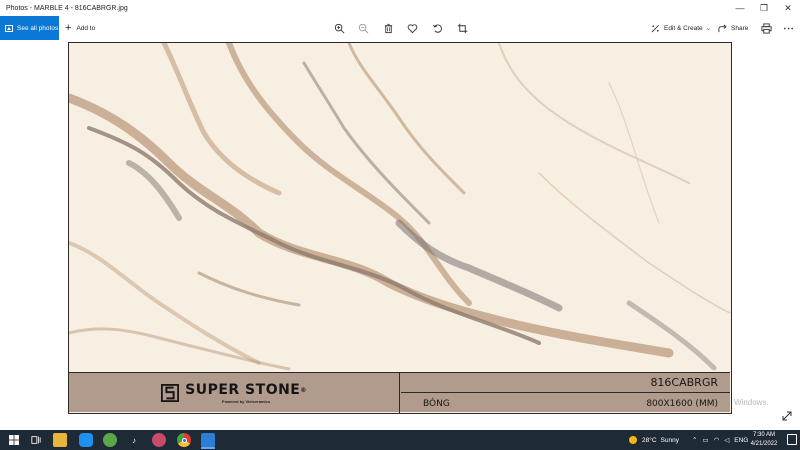  What do you see at coordinates (436, 403) in the screenshot?
I see `finish-text: BÓNG` at bounding box center [436, 403].